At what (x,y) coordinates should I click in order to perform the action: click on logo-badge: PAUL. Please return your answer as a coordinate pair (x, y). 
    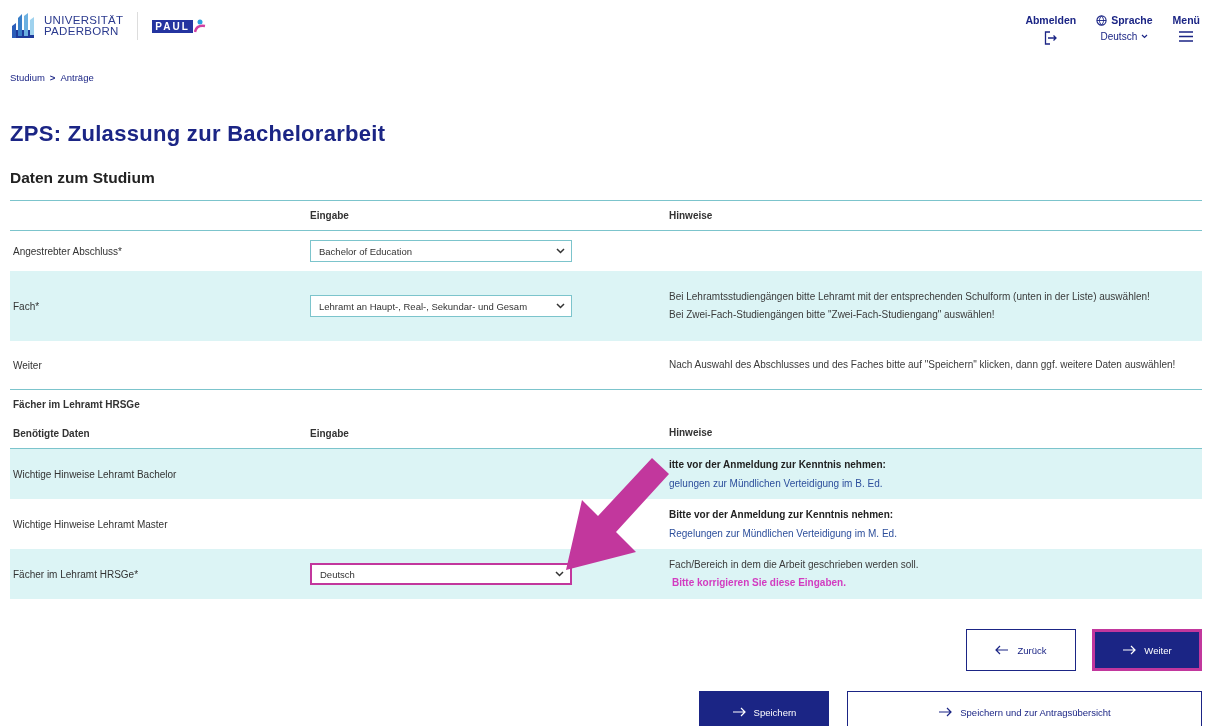
    Looking at the image, I should click on (172, 26).